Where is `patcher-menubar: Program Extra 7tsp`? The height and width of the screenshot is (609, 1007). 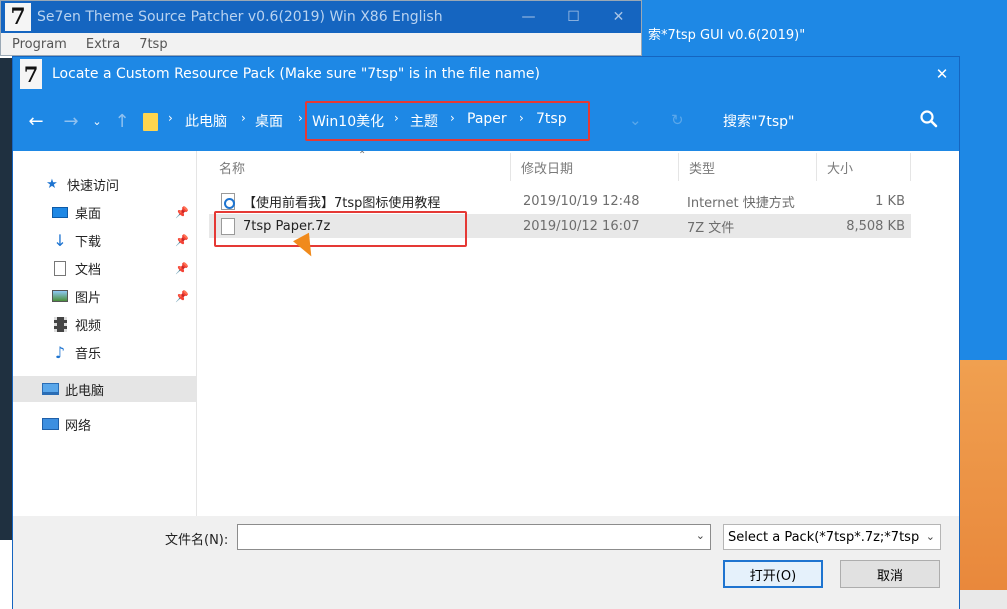 patcher-menubar: Program Extra 7tsp is located at coordinates (321, 44).